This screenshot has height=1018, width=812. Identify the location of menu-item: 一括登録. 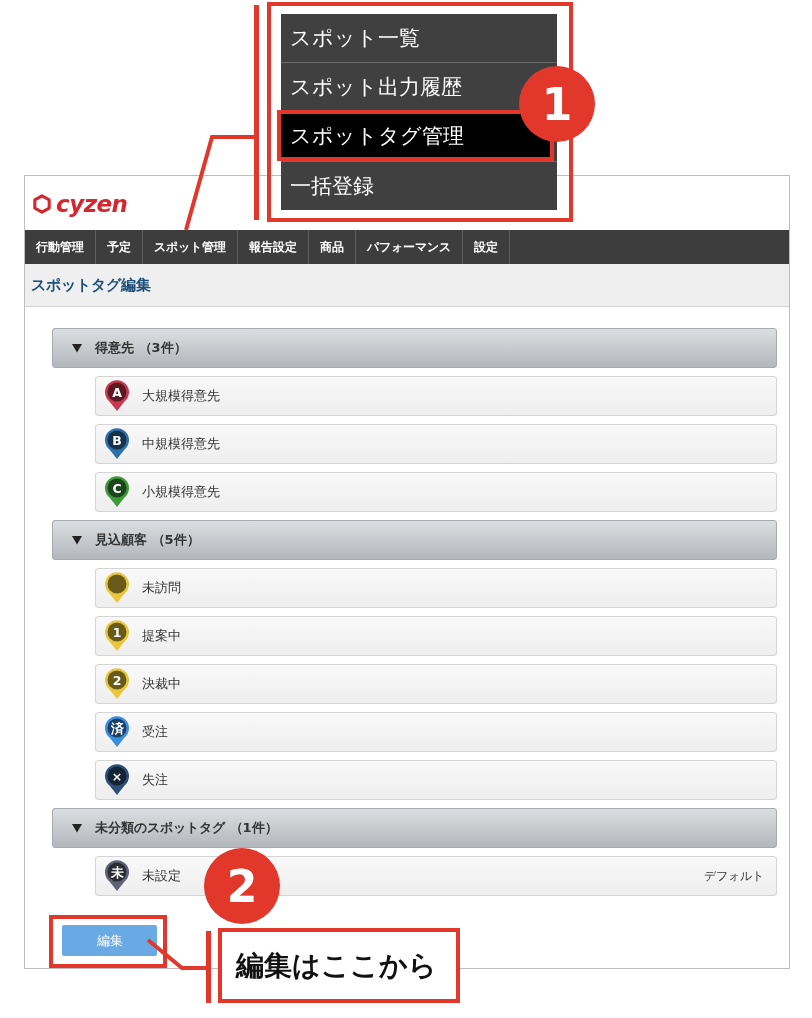
(332, 186).